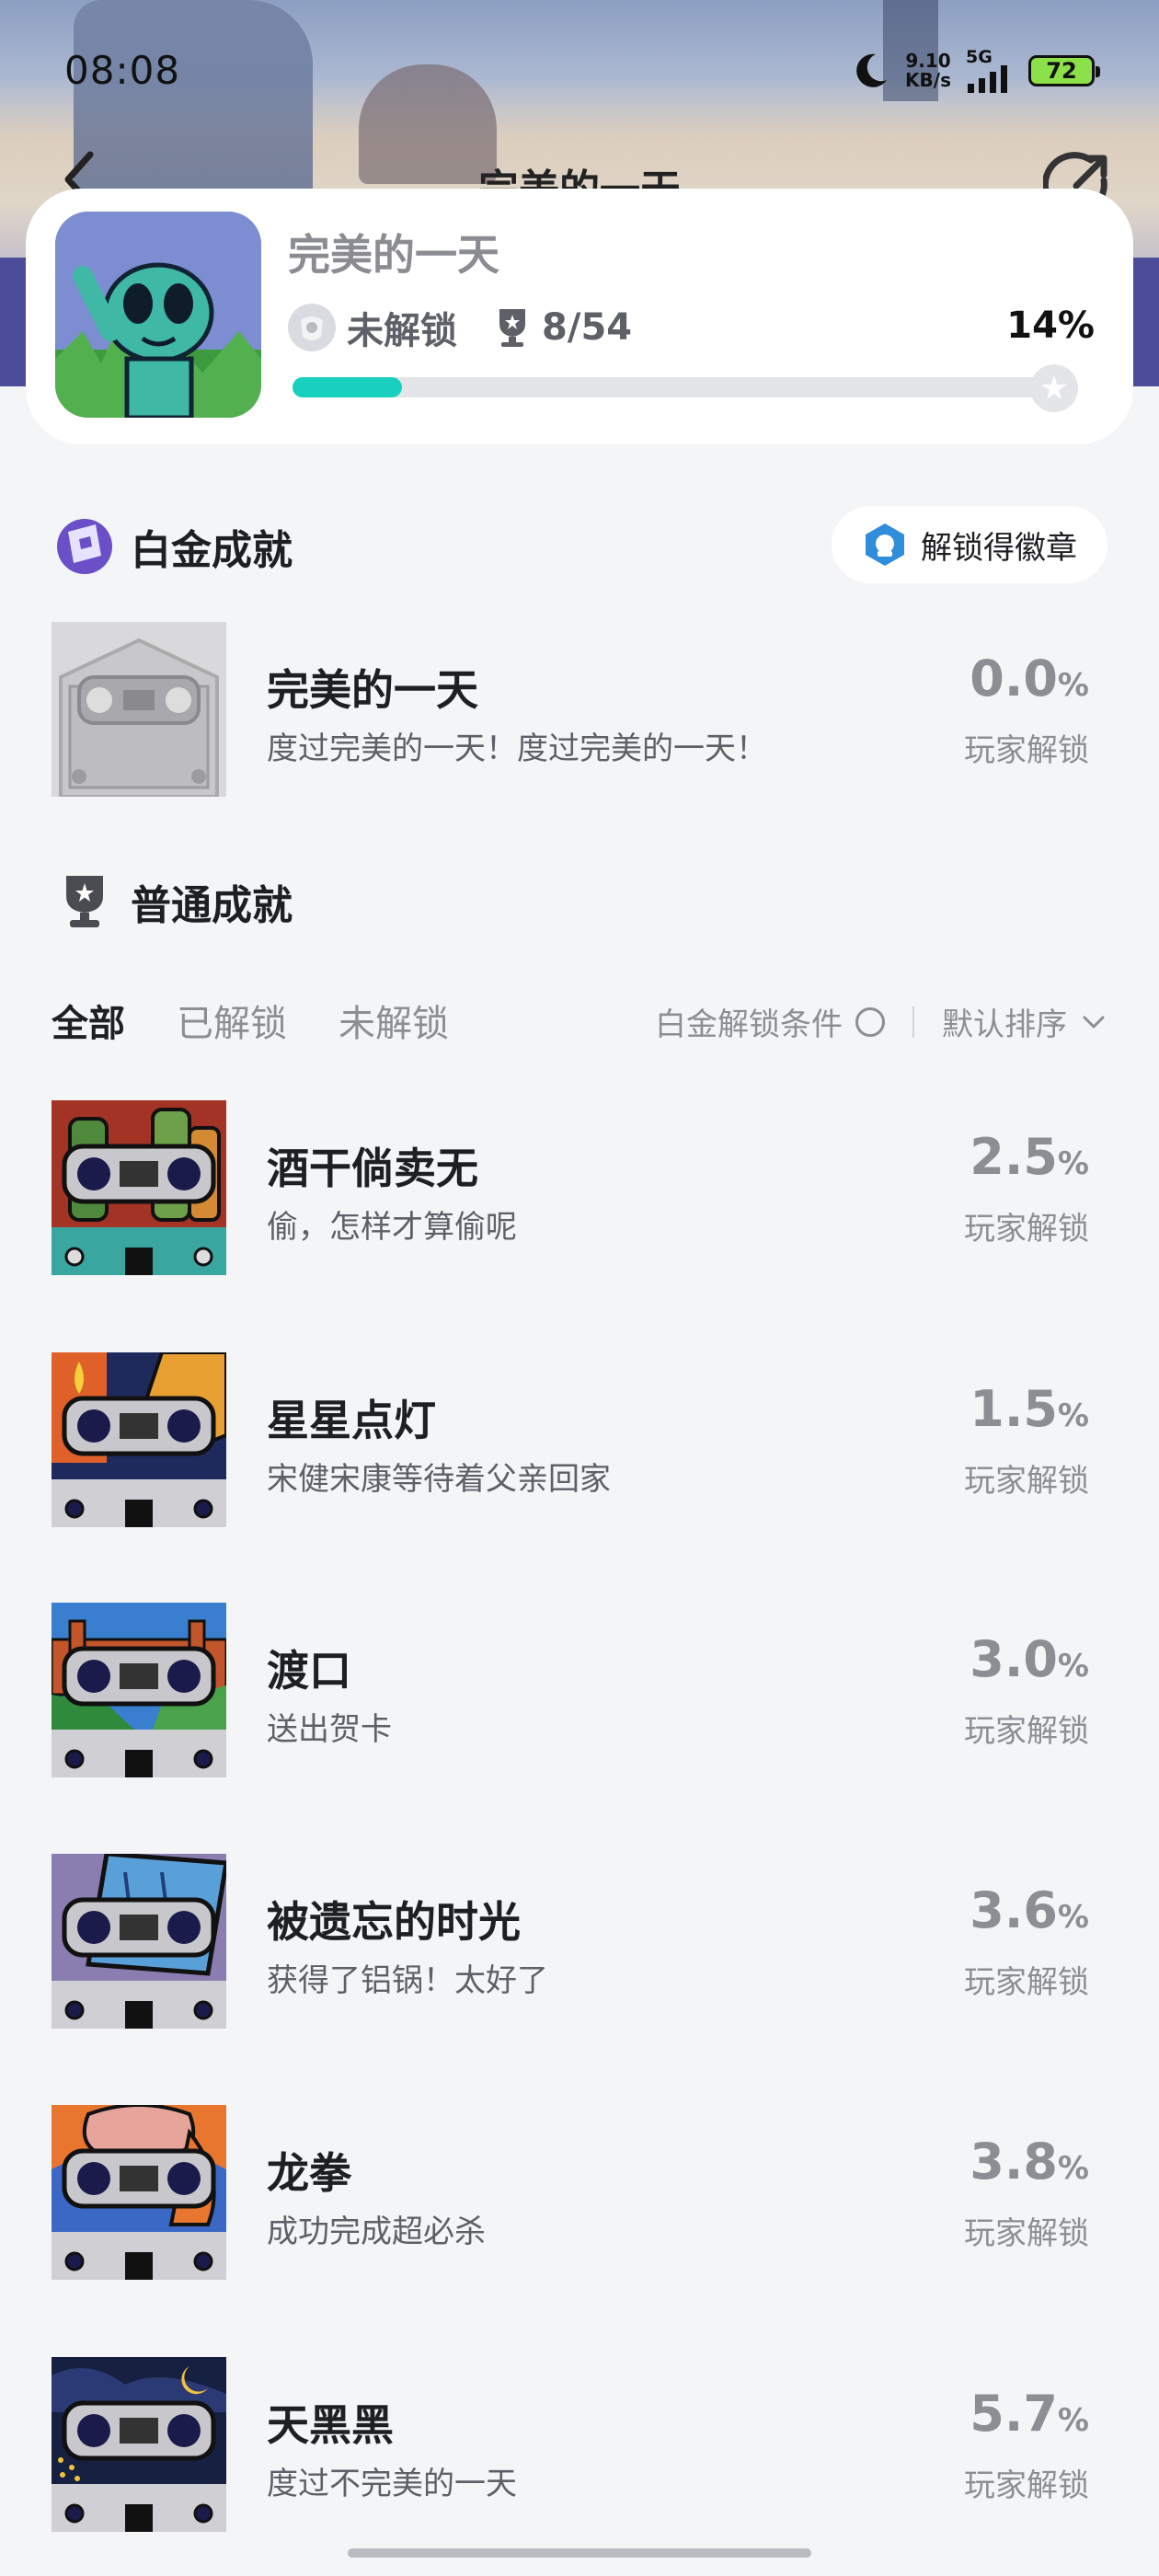  I want to click on normal-section-header: 普通成就, so click(173, 901).